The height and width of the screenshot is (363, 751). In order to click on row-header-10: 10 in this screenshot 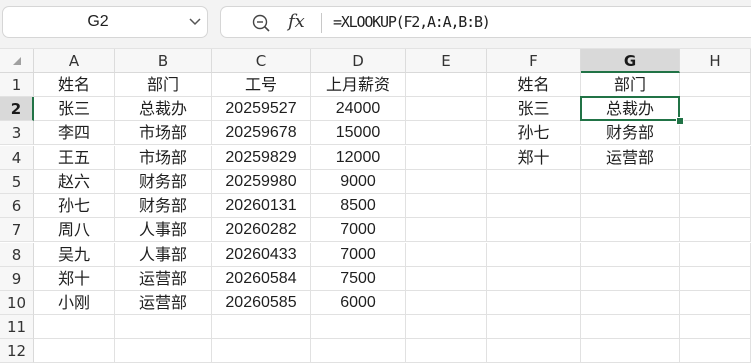, I will do `click(17, 303)`.